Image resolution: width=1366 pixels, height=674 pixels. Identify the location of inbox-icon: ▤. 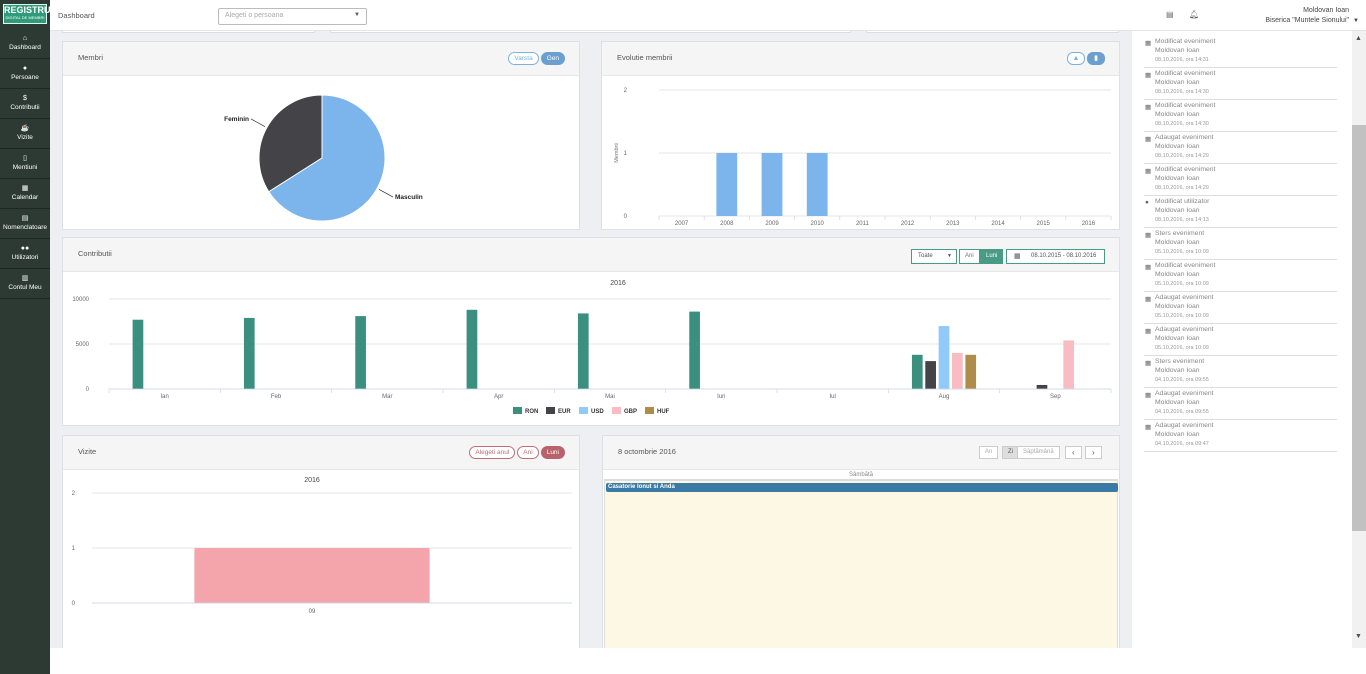
(1170, 14).